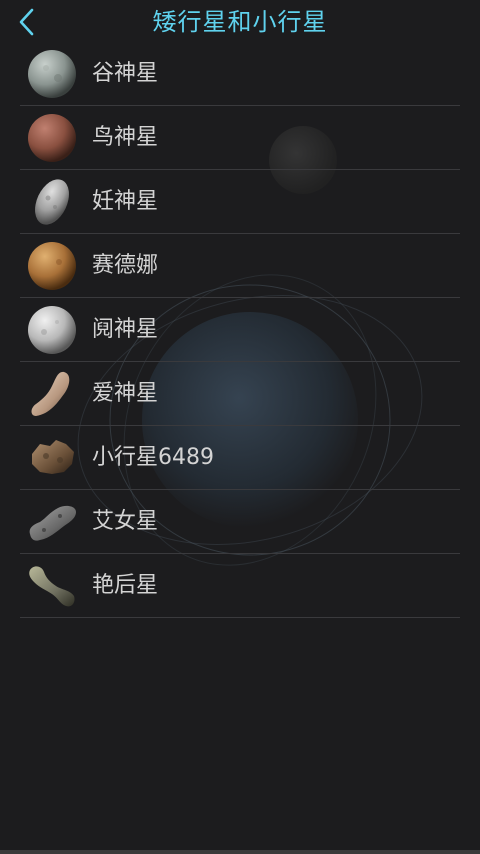 This screenshot has width=480, height=854. What do you see at coordinates (125, 265) in the screenshot?
I see `list-item-label: 赛德娜` at bounding box center [125, 265].